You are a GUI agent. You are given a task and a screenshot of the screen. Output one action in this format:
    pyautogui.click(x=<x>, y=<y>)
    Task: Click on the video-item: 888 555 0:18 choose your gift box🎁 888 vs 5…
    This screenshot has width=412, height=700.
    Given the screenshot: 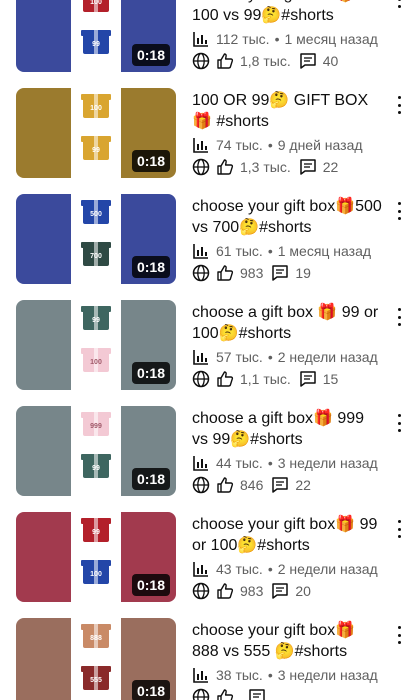 What is the action you would take?
    pyautogui.click(x=206, y=659)
    